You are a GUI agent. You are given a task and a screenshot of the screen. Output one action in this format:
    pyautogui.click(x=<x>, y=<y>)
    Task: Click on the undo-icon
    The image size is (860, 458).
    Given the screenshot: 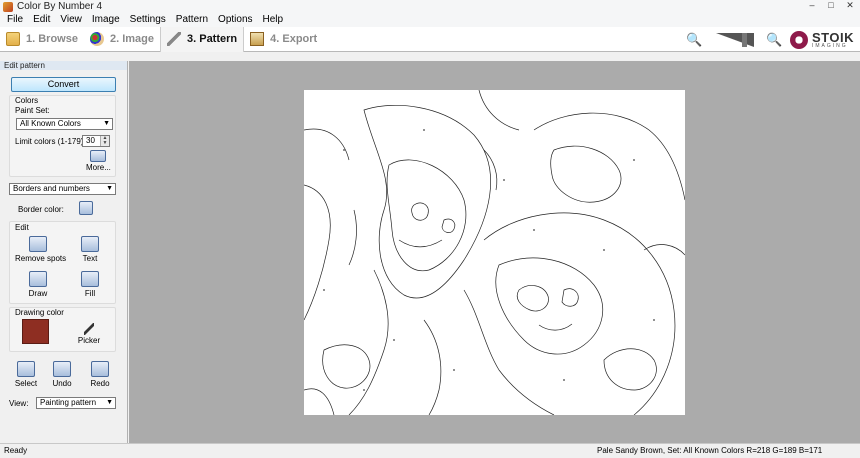 What is the action you would take?
    pyautogui.click(x=62, y=369)
    